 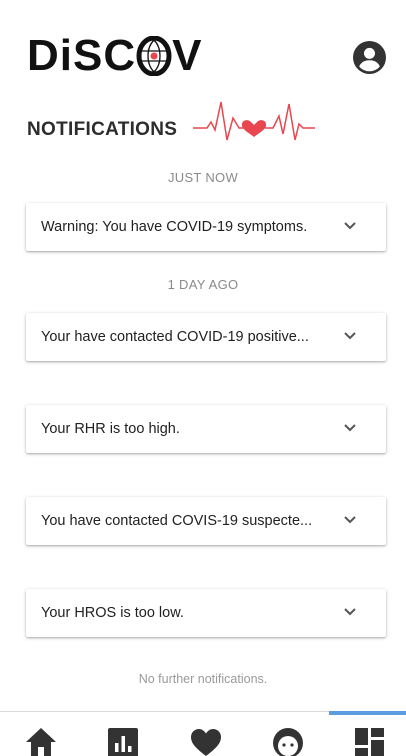 I want to click on notification-text: Warning: You have COVID-19 symptoms., so click(x=174, y=227).